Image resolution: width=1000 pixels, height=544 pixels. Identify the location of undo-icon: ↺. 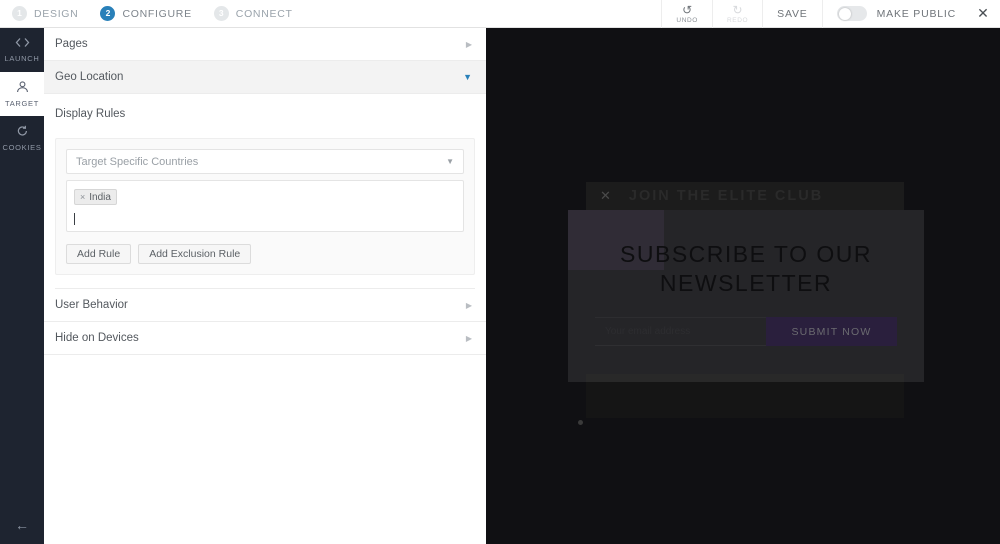
(687, 9).